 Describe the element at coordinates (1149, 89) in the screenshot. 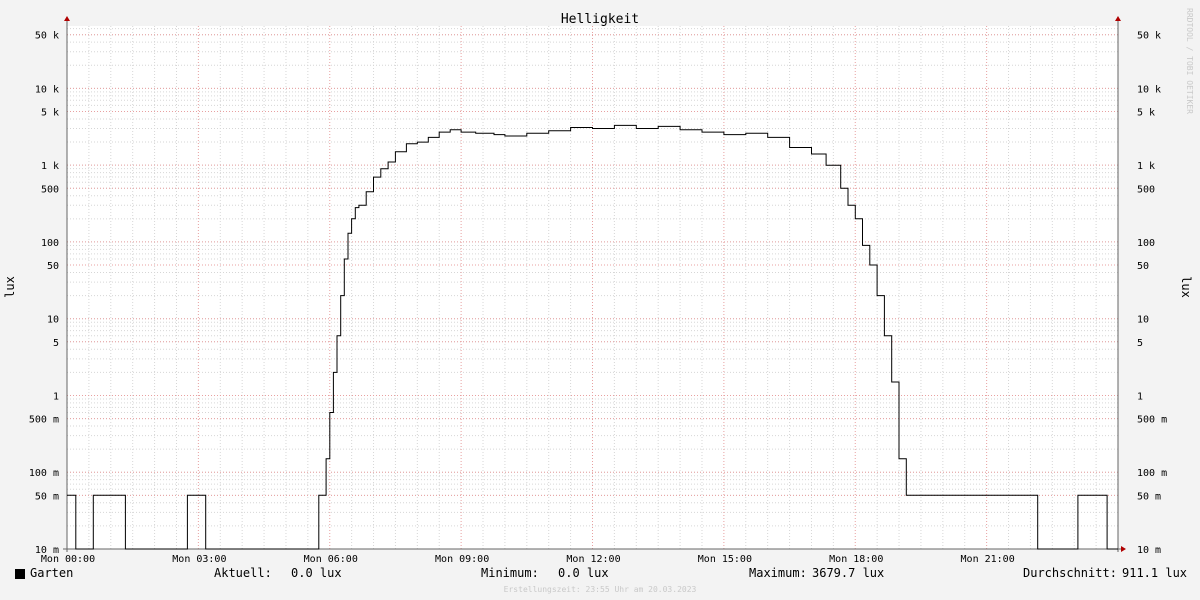

I see `y-tick-label-right: 10 k` at that location.